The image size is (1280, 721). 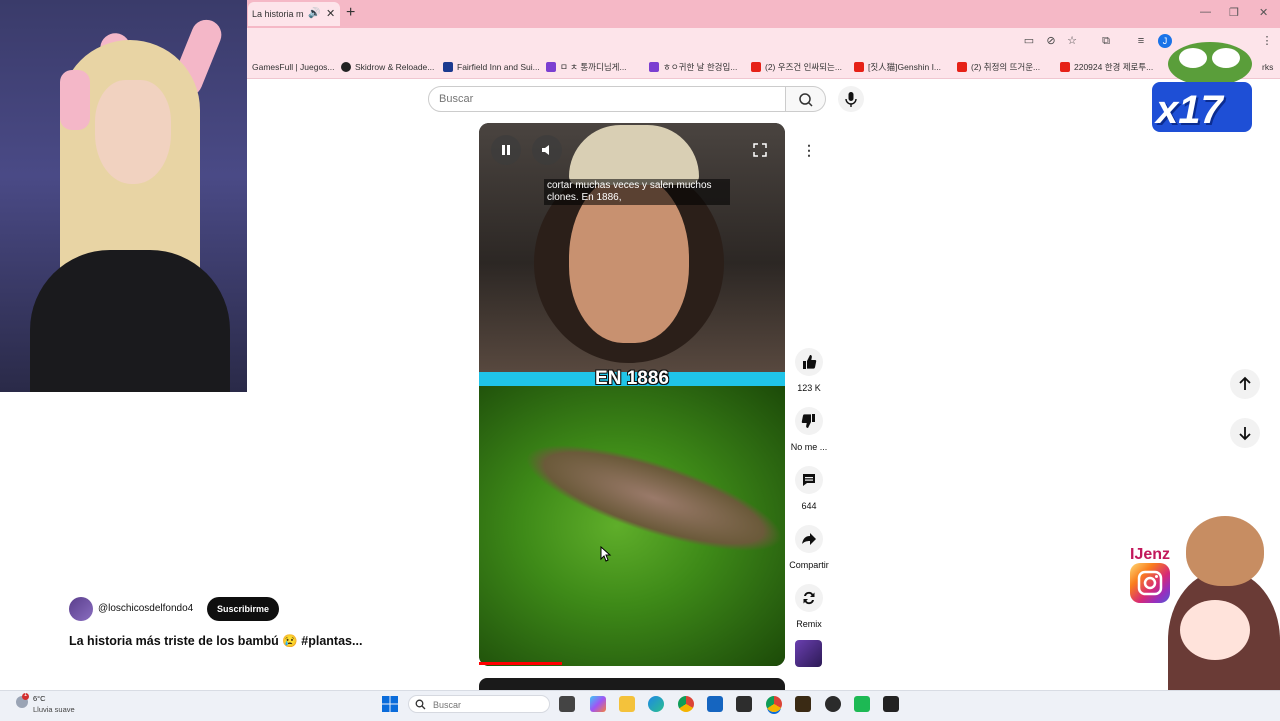 I want to click on bookmark-star-icon: ☆, so click(x=1072, y=41).